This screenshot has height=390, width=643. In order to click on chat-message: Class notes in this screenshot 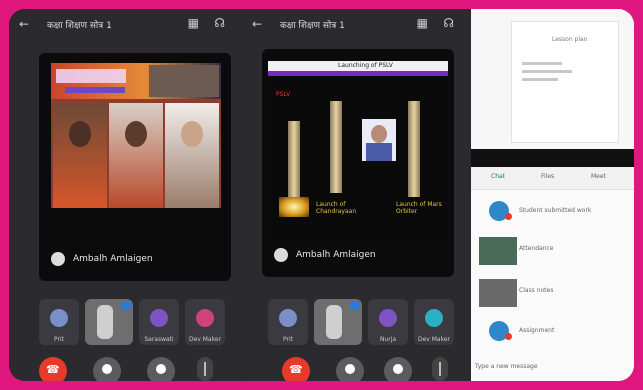, I will do `click(553, 293)`.